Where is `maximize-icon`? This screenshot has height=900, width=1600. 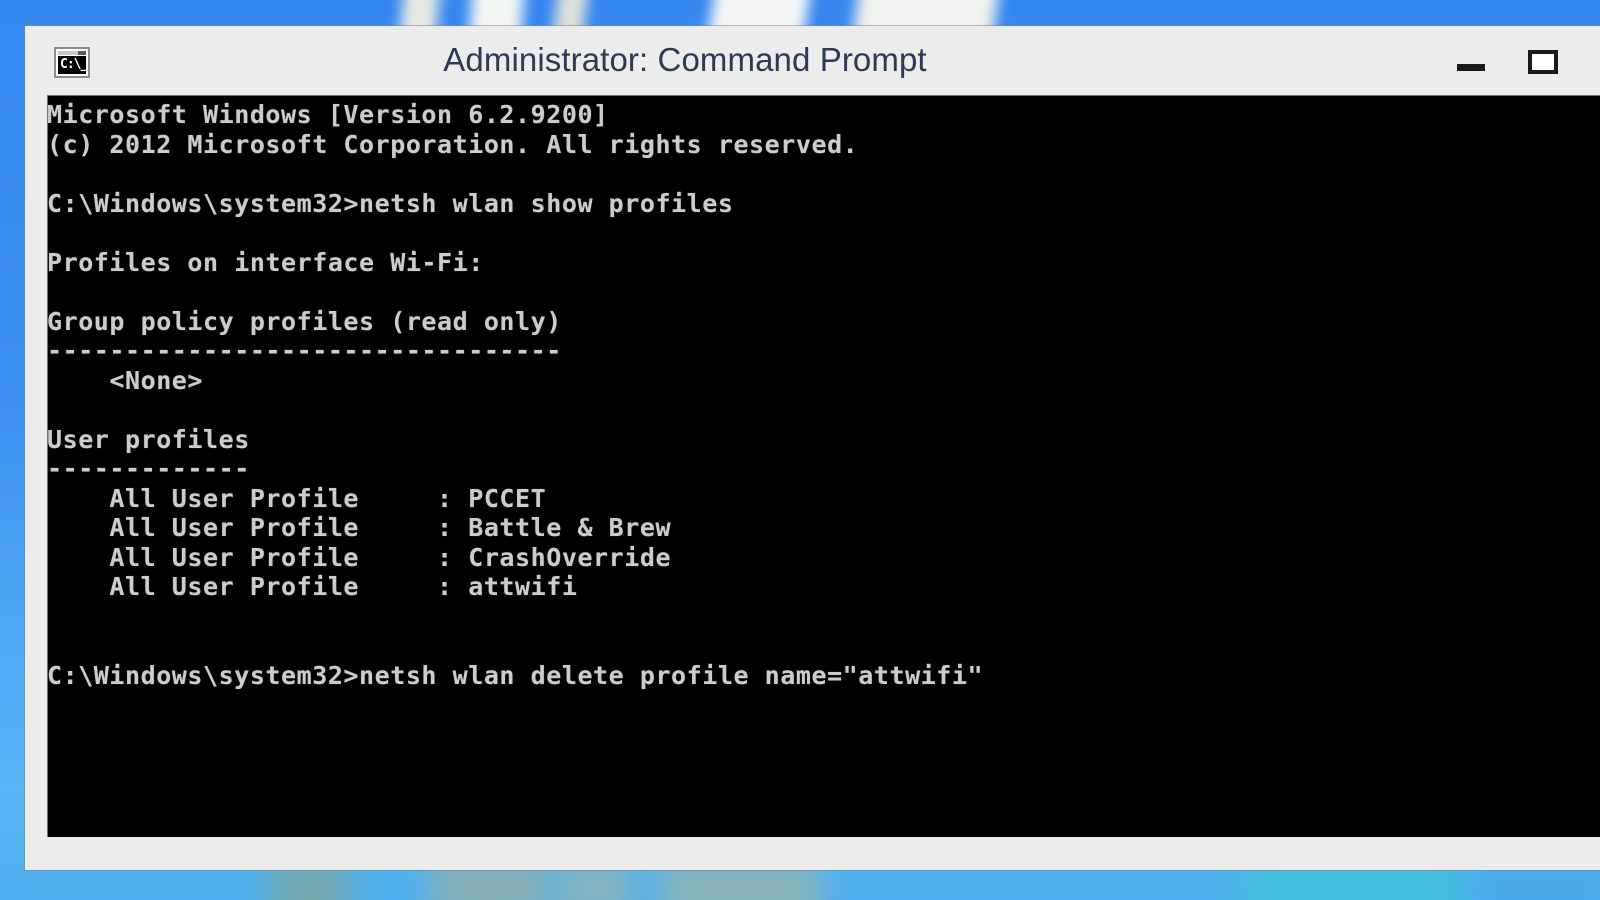
maximize-icon is located at coordinates (1543, 62).